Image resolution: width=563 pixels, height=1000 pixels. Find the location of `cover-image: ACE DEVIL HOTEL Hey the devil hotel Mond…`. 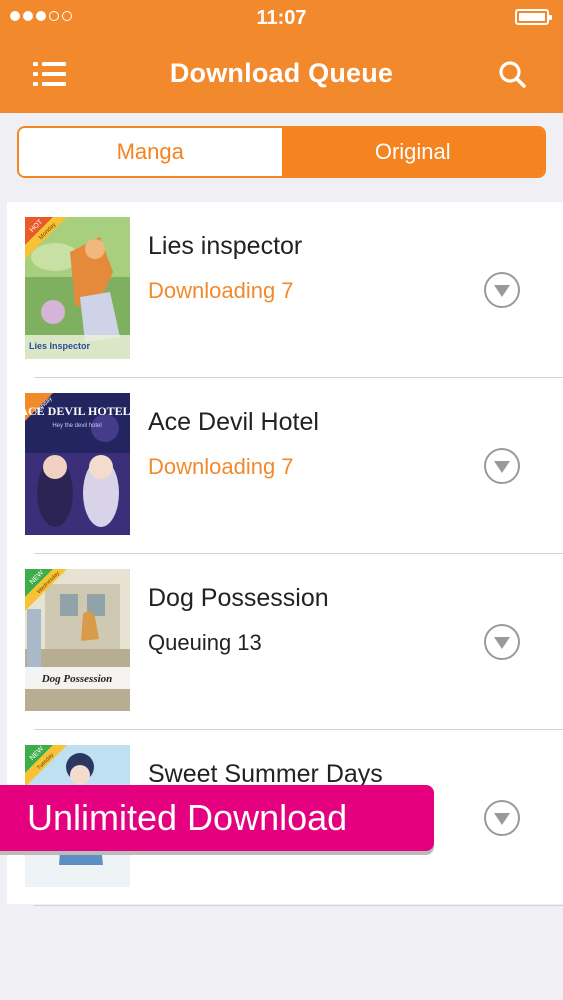

cover-image: ACE DEVIL HOTEL Hey the devil hotel Mond… is located at coordinates (77, 464).